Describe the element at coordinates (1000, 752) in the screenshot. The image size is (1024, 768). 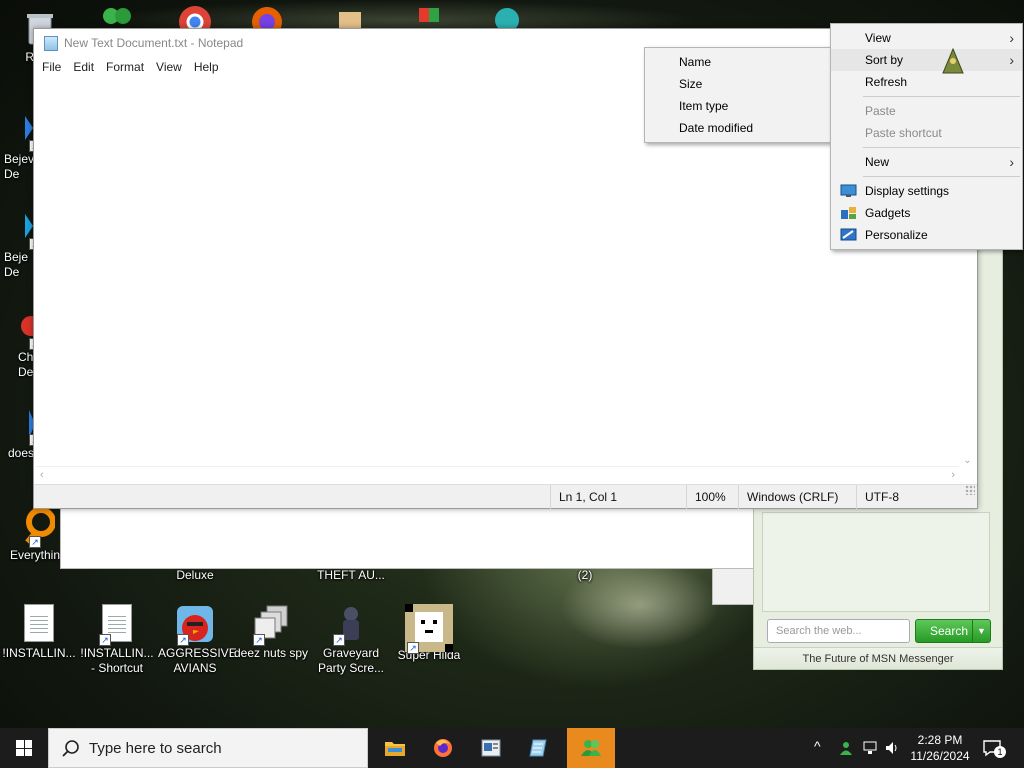
I see `notification-count: 1` at that location.